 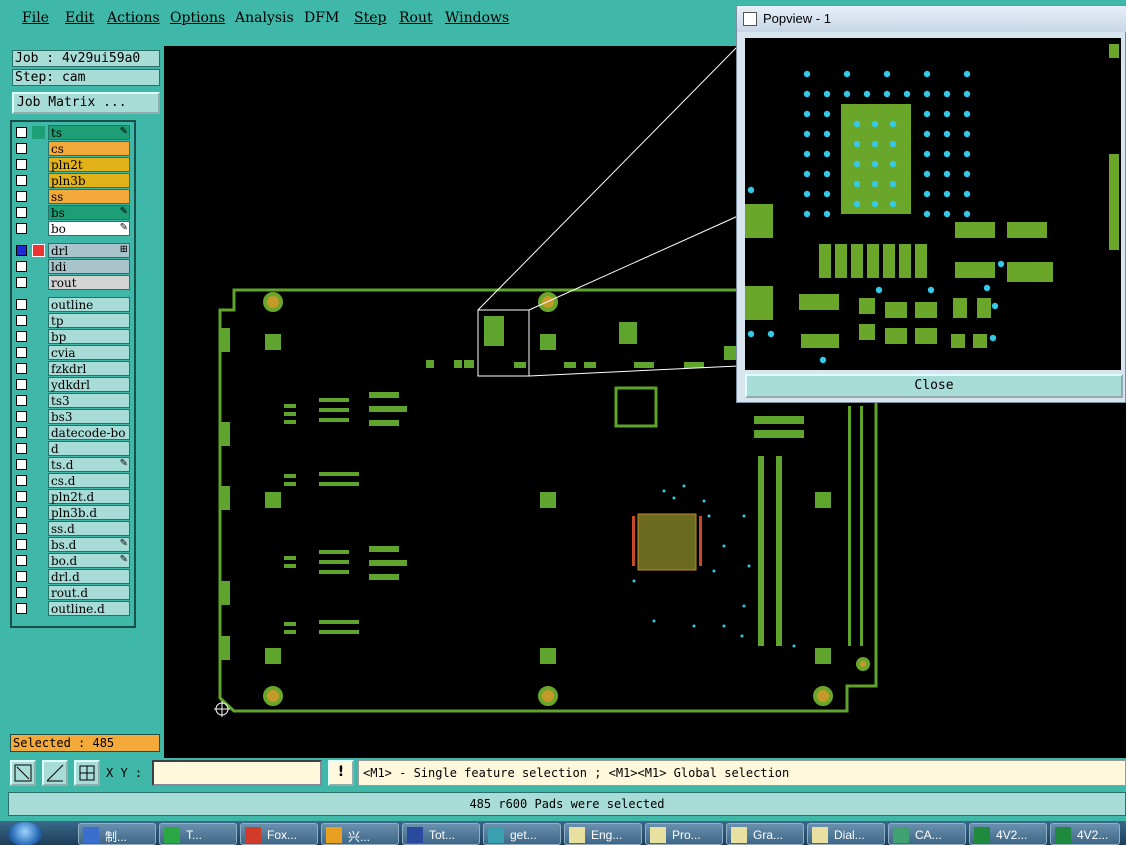 I want to click on menu-step: Step, so click(x=370, y=18).